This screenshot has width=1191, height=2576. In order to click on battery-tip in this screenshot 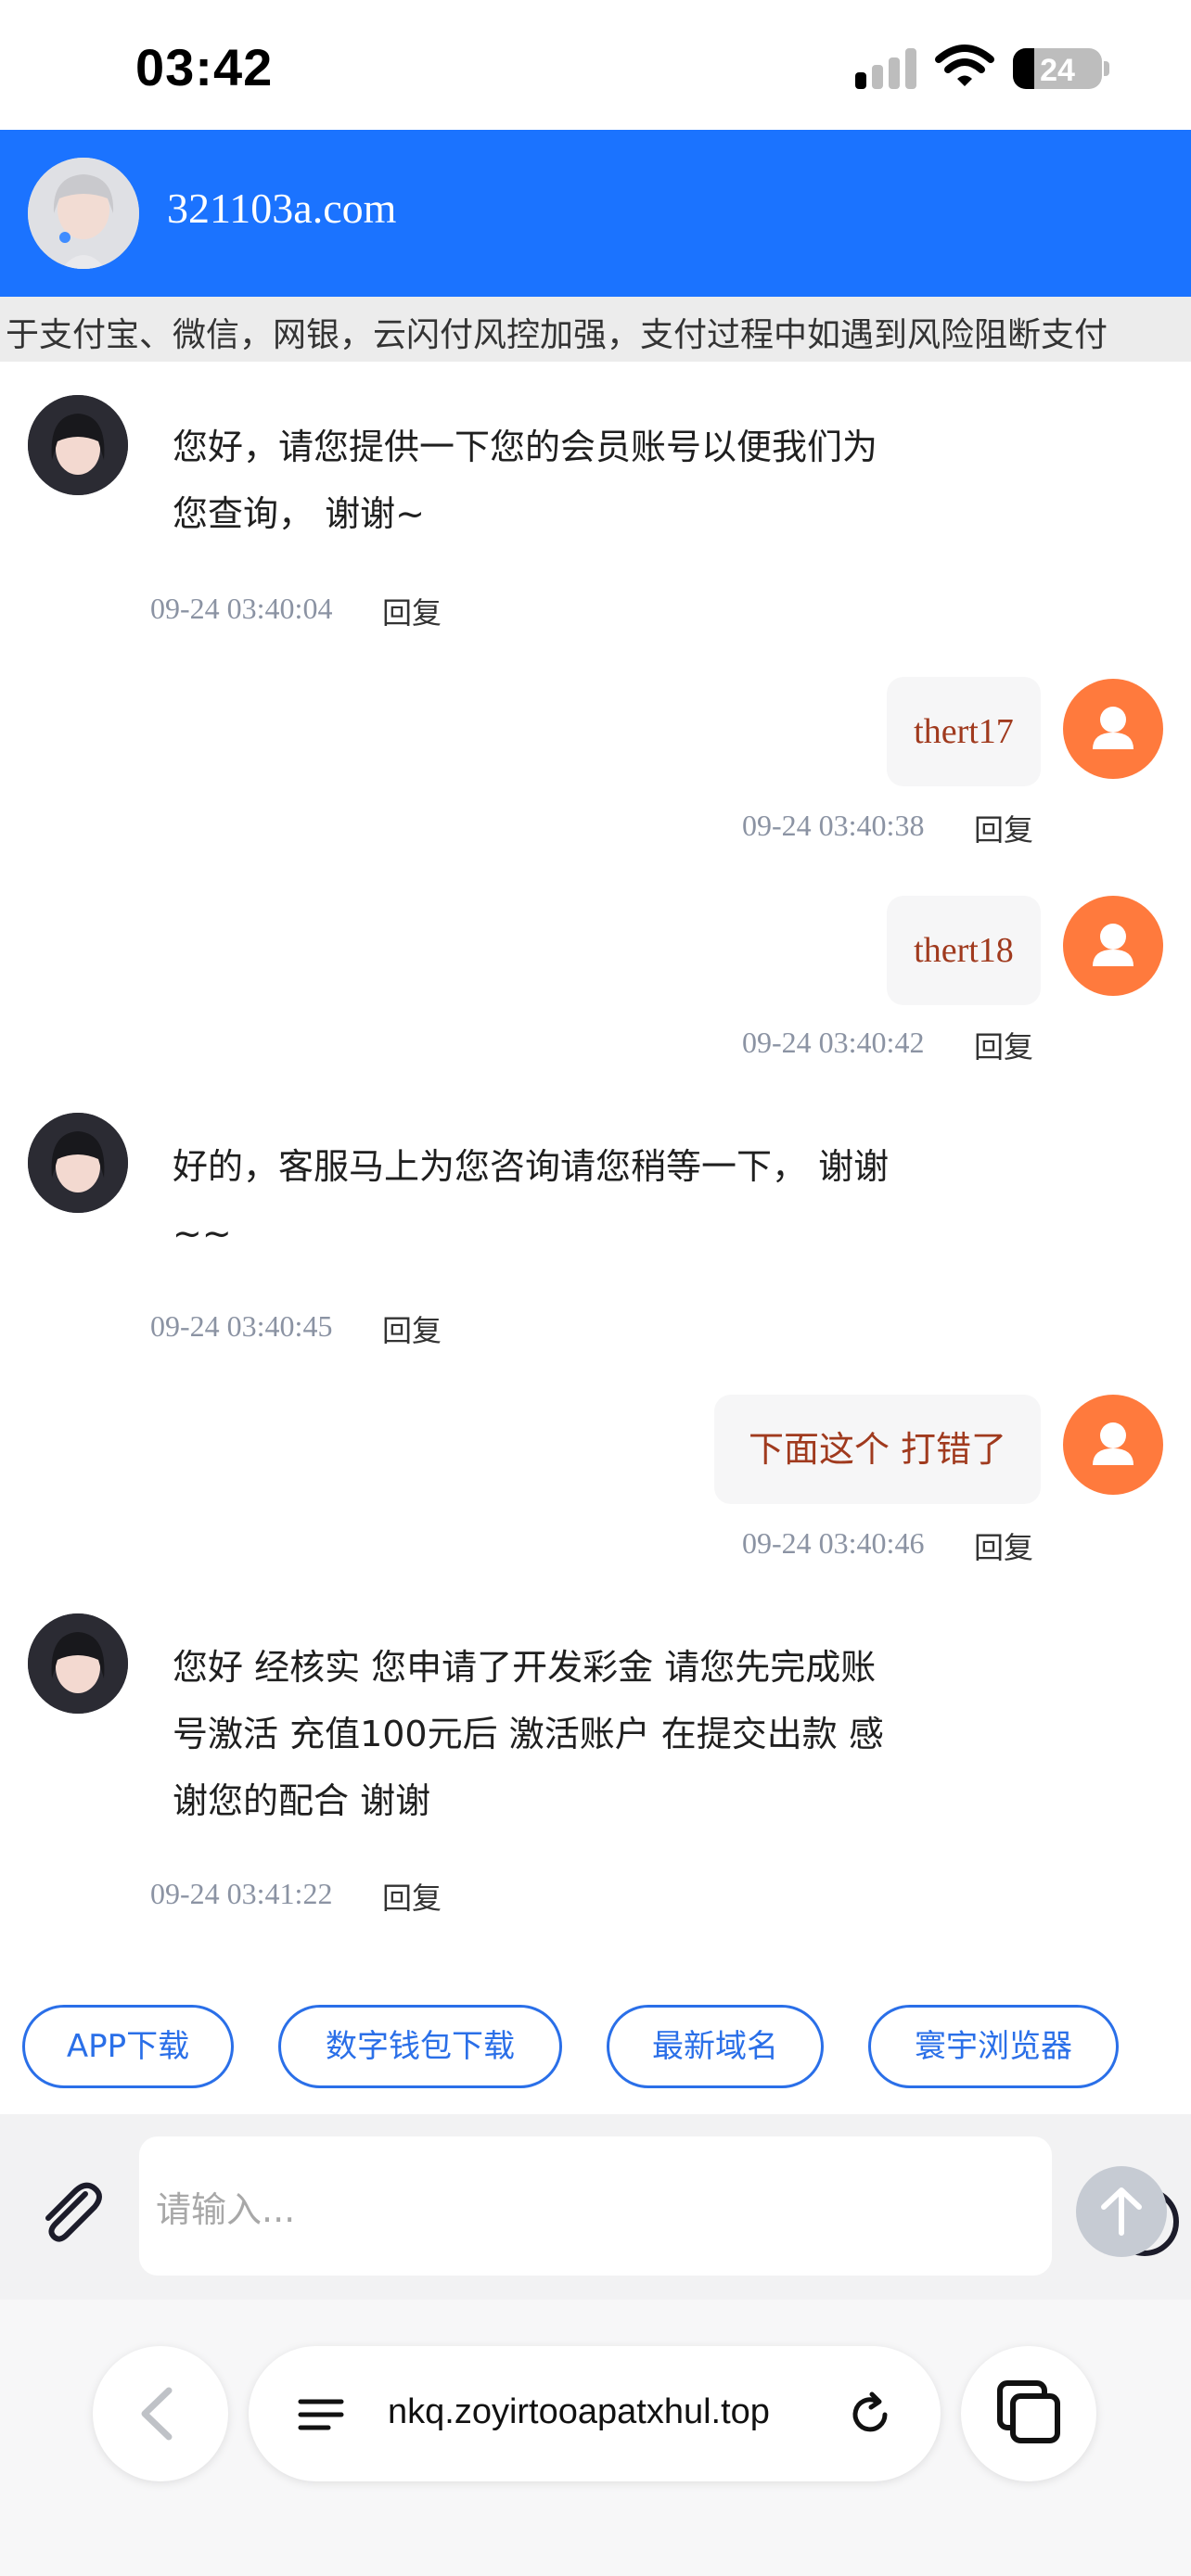, I will do `click(1106, 68)`.